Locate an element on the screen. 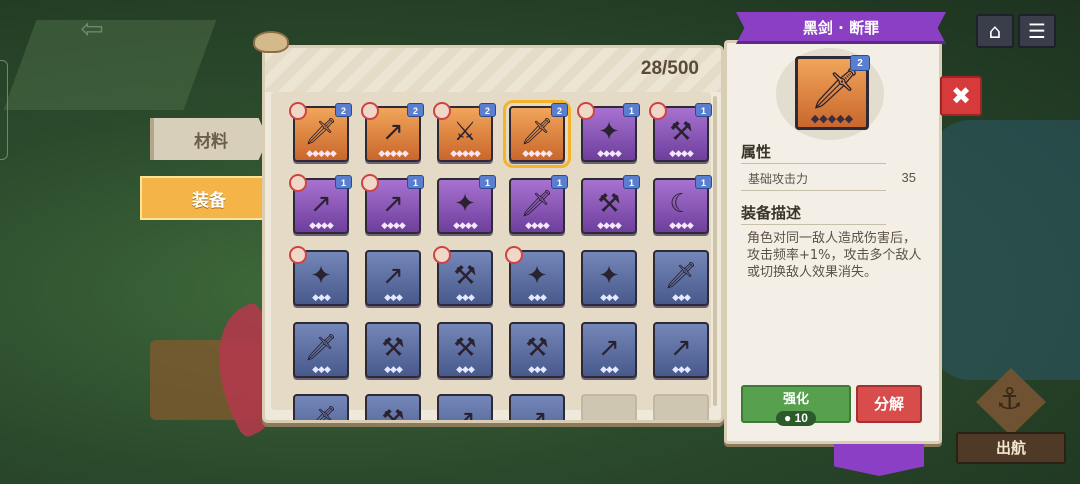 Image resolution: width=1080 pixels, height=484 pixels. item-stars: ◆◆◆◆◆ is located at coordinates (321, 154).